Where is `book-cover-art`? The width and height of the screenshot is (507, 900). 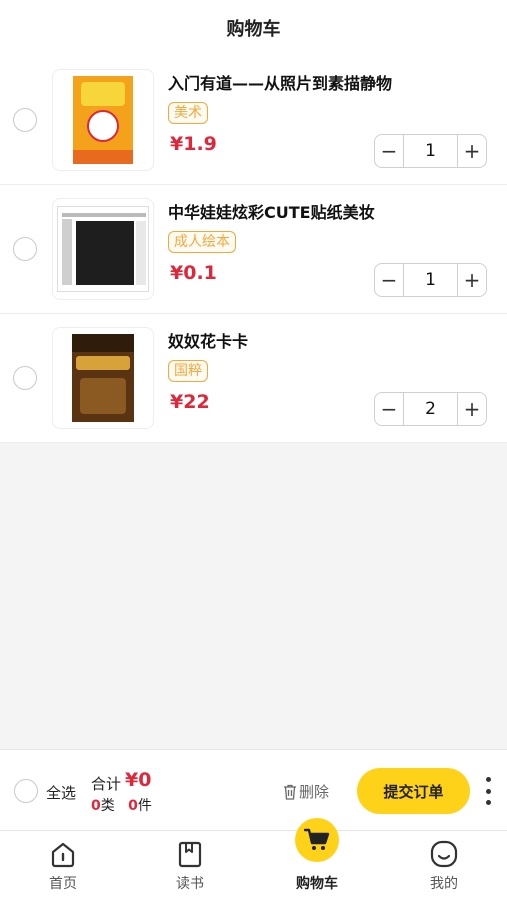 book-cover-art is located at coordinates (103, 120).